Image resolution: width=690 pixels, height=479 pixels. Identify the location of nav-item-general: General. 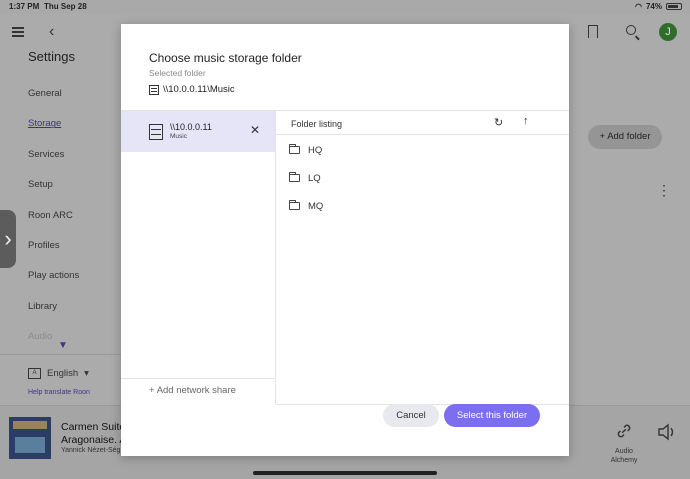
(53, 99).